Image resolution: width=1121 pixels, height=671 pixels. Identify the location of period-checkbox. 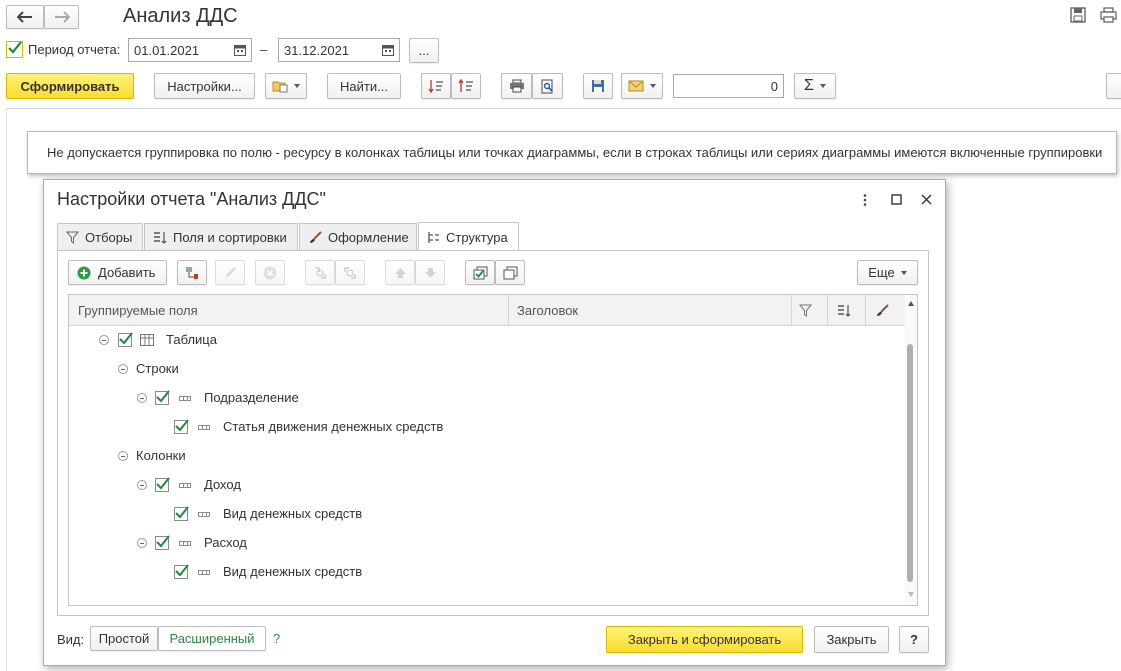
(14, 49).